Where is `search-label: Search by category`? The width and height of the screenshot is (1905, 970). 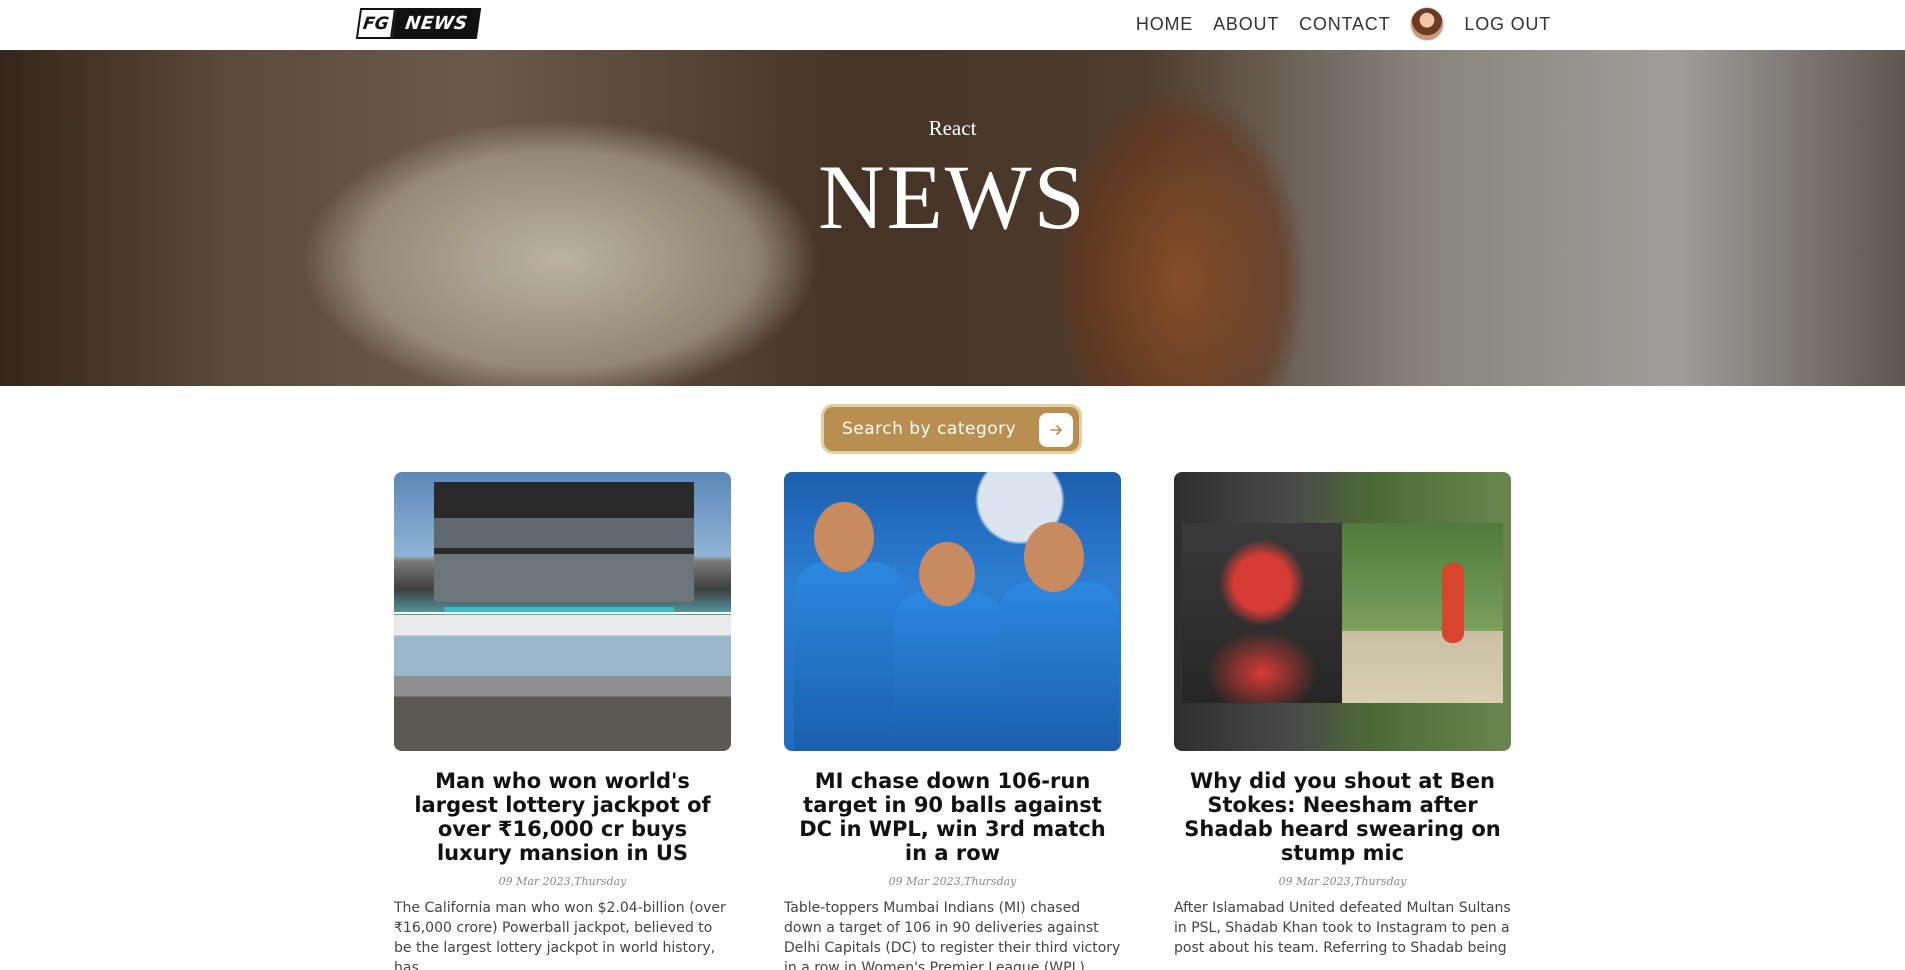 search-label: Search by category is located at coordinates (929, 429).